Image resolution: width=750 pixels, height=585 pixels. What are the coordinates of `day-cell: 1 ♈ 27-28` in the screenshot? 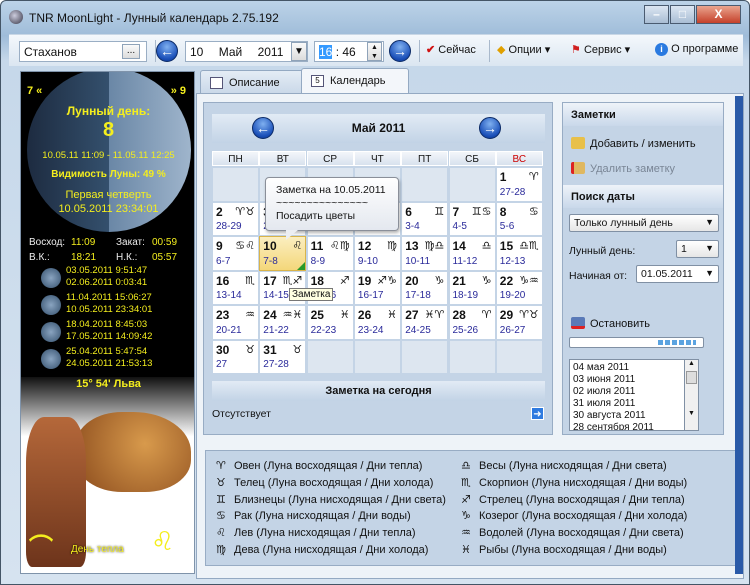 It's located at (519, 184).